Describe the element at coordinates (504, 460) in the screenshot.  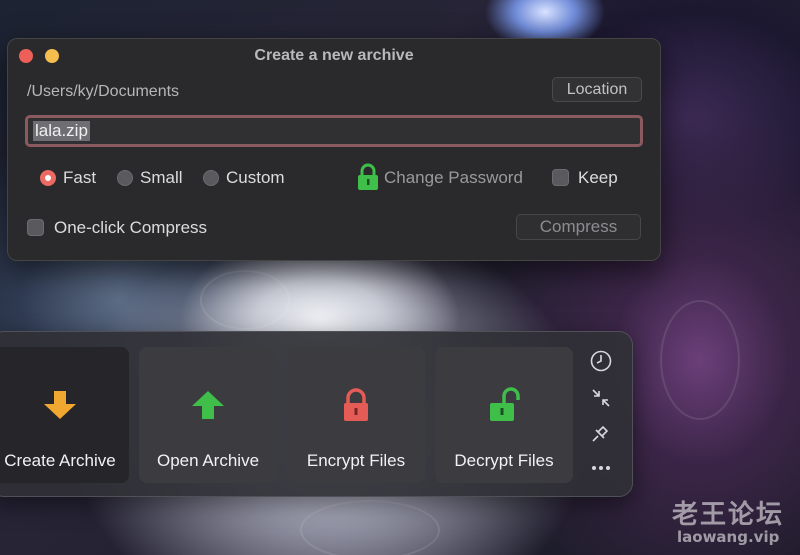
I see `tile-label: Decrypt Files` at that location.